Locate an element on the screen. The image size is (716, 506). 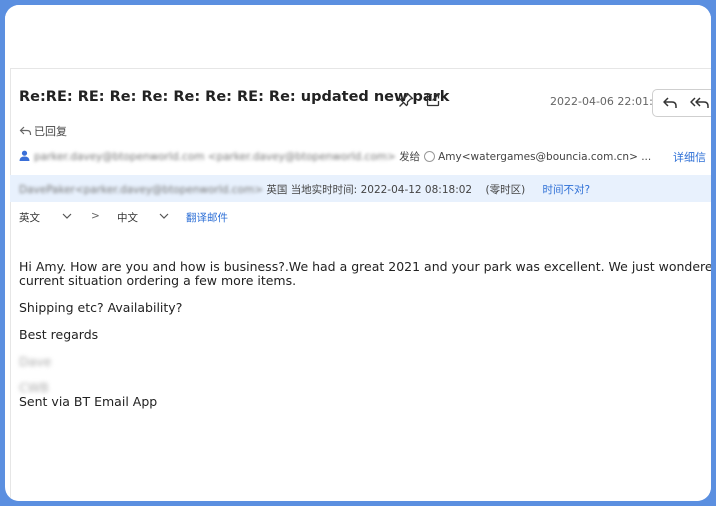
sender-email-angle: <parker.davey@btopenworld.com> is located at coordinates (301, 157).